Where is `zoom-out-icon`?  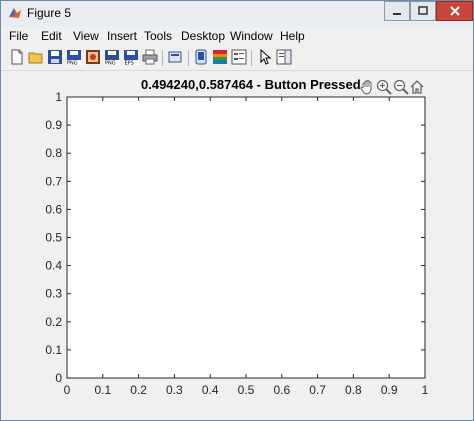 zoom-out-icon is located at coordinates (401, 87).